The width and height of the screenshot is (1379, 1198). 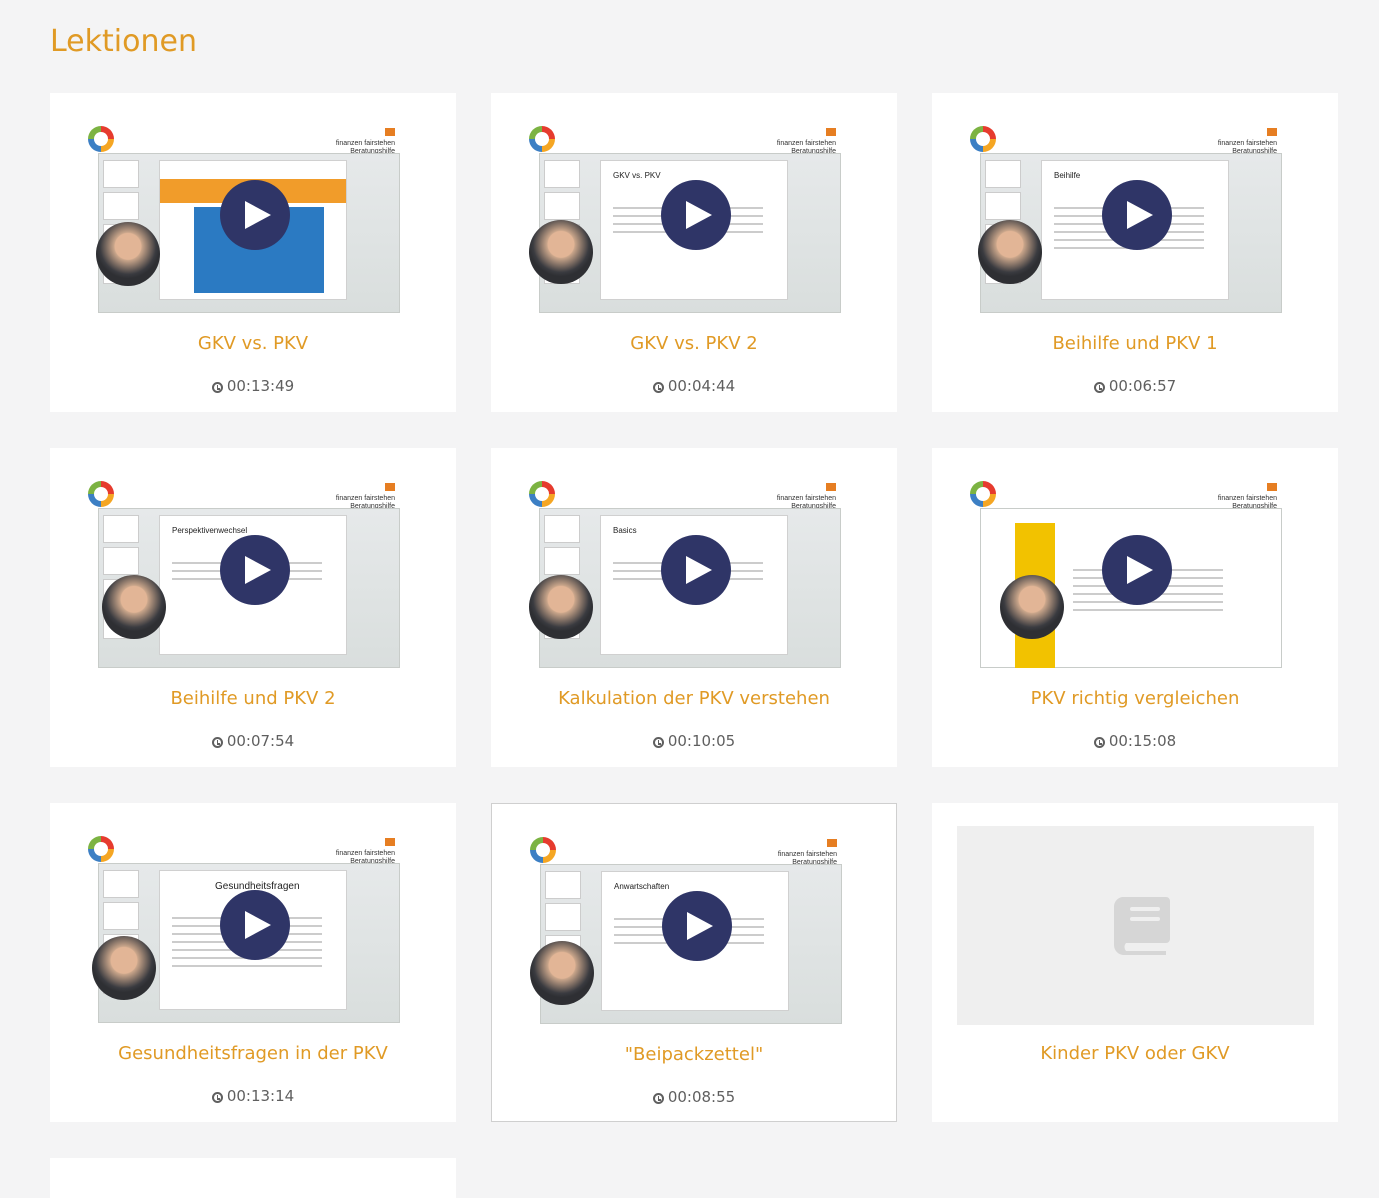 I want to click on thumbnail-placeholder, so click(x=1135, y=925).